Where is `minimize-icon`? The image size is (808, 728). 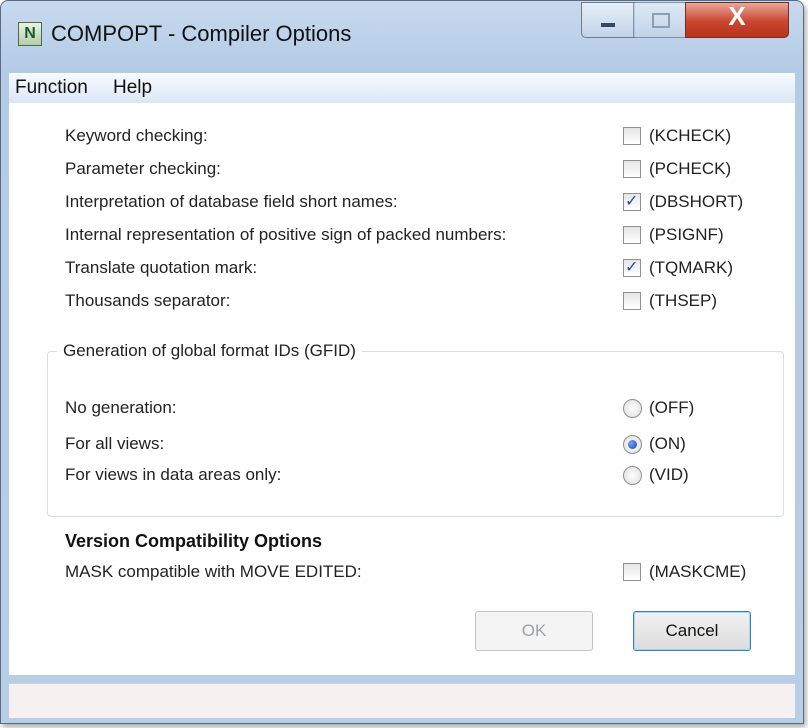 minimize-icon is located at coordinates (608, 25).